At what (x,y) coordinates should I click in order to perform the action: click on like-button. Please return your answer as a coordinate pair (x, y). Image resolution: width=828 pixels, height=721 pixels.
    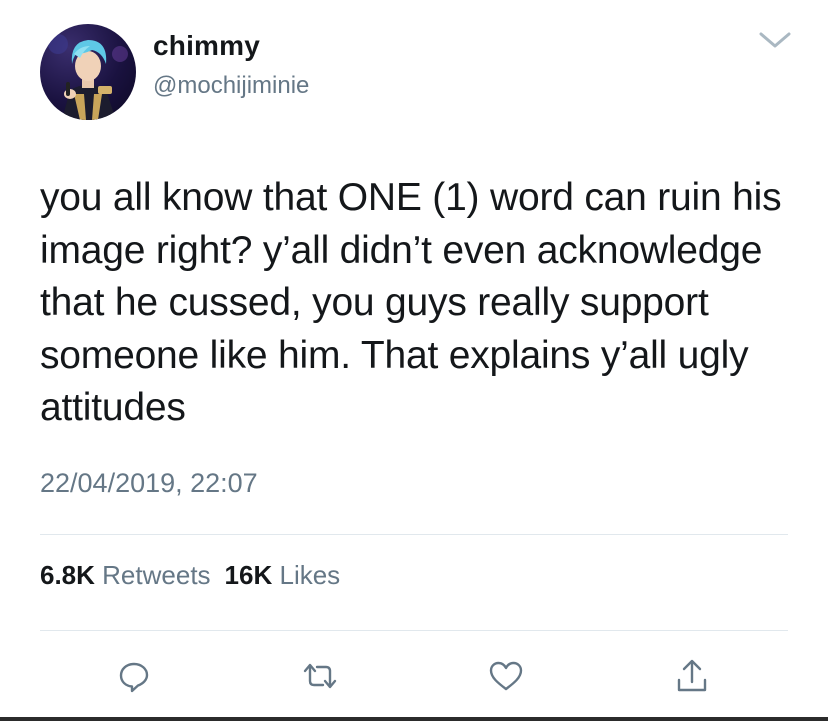
    Looking at the image, I should click on (506, 676).